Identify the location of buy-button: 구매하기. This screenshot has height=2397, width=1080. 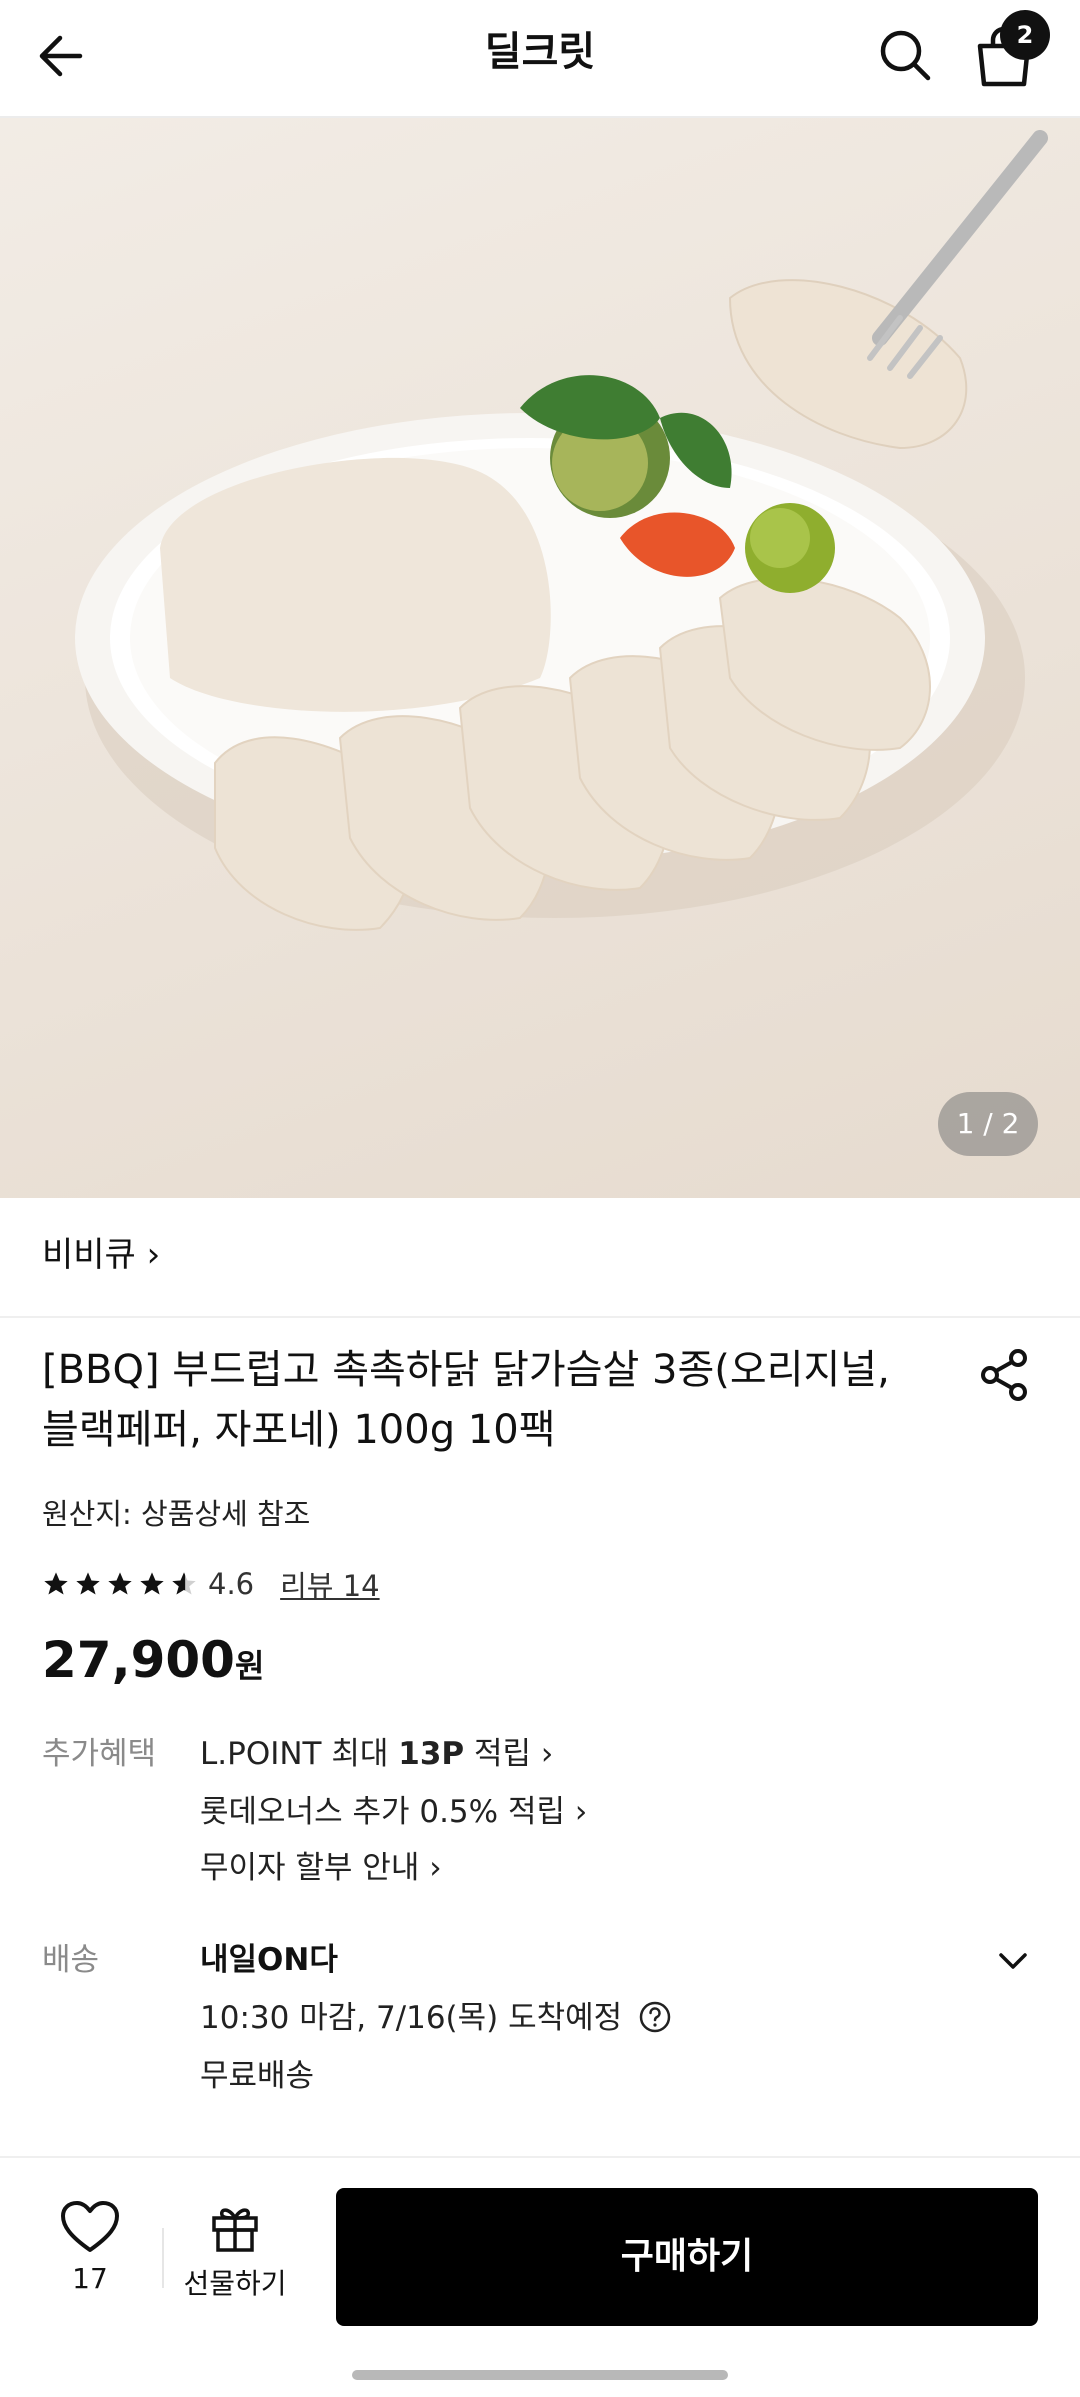
(687, 2257).